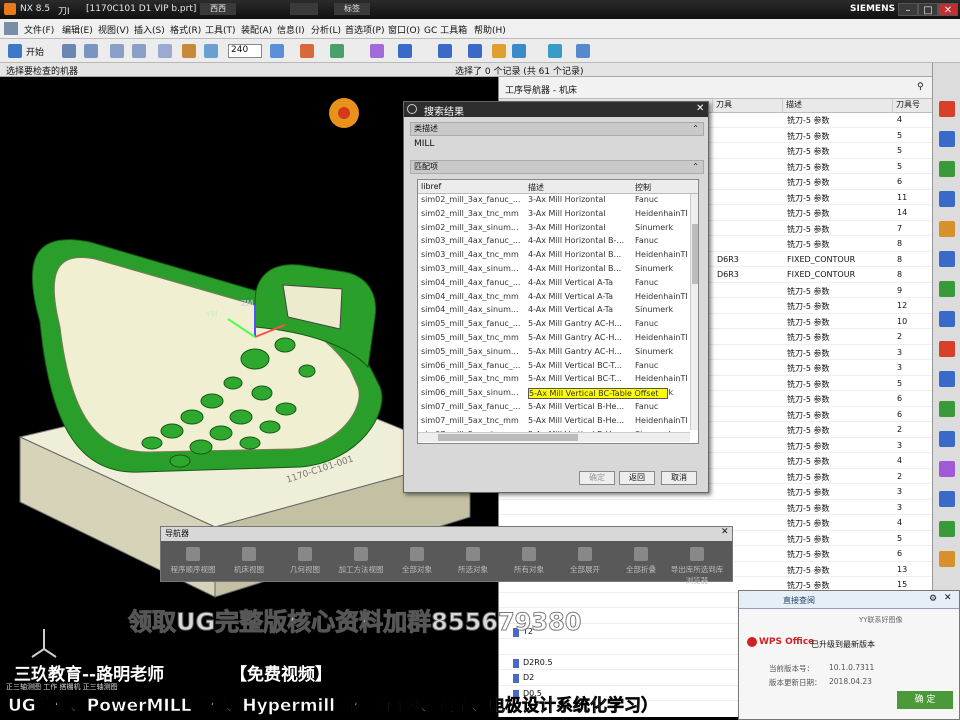 The height and width of the screenshot is (720, 960). I want to click on ok-button: 确定, so click(597, 478).